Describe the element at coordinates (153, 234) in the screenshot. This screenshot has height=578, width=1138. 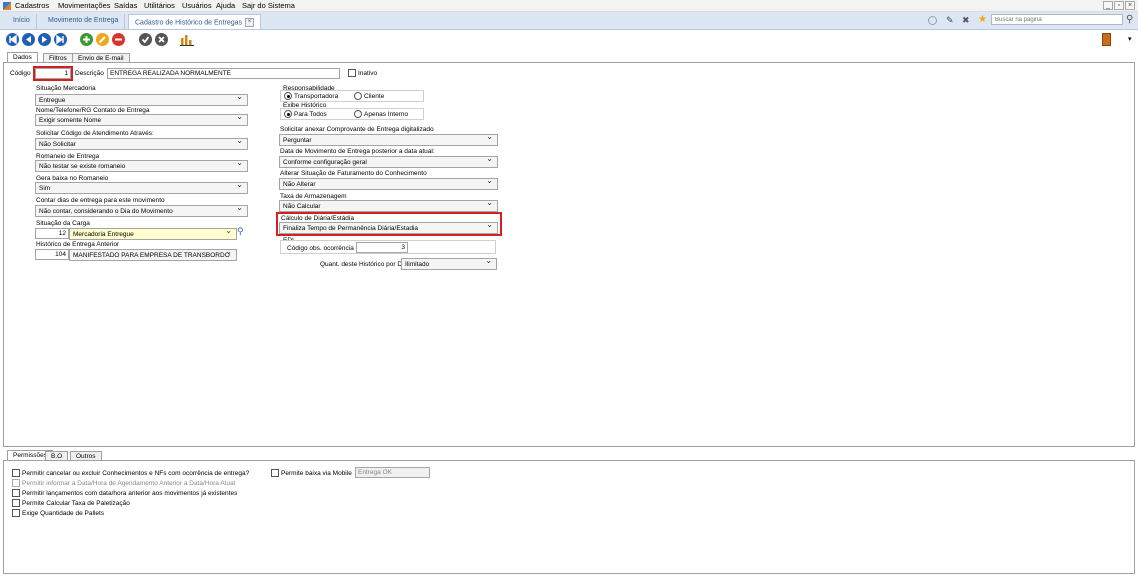
I see `situacao-carga-select: Mercadoria Entregue` at that location.